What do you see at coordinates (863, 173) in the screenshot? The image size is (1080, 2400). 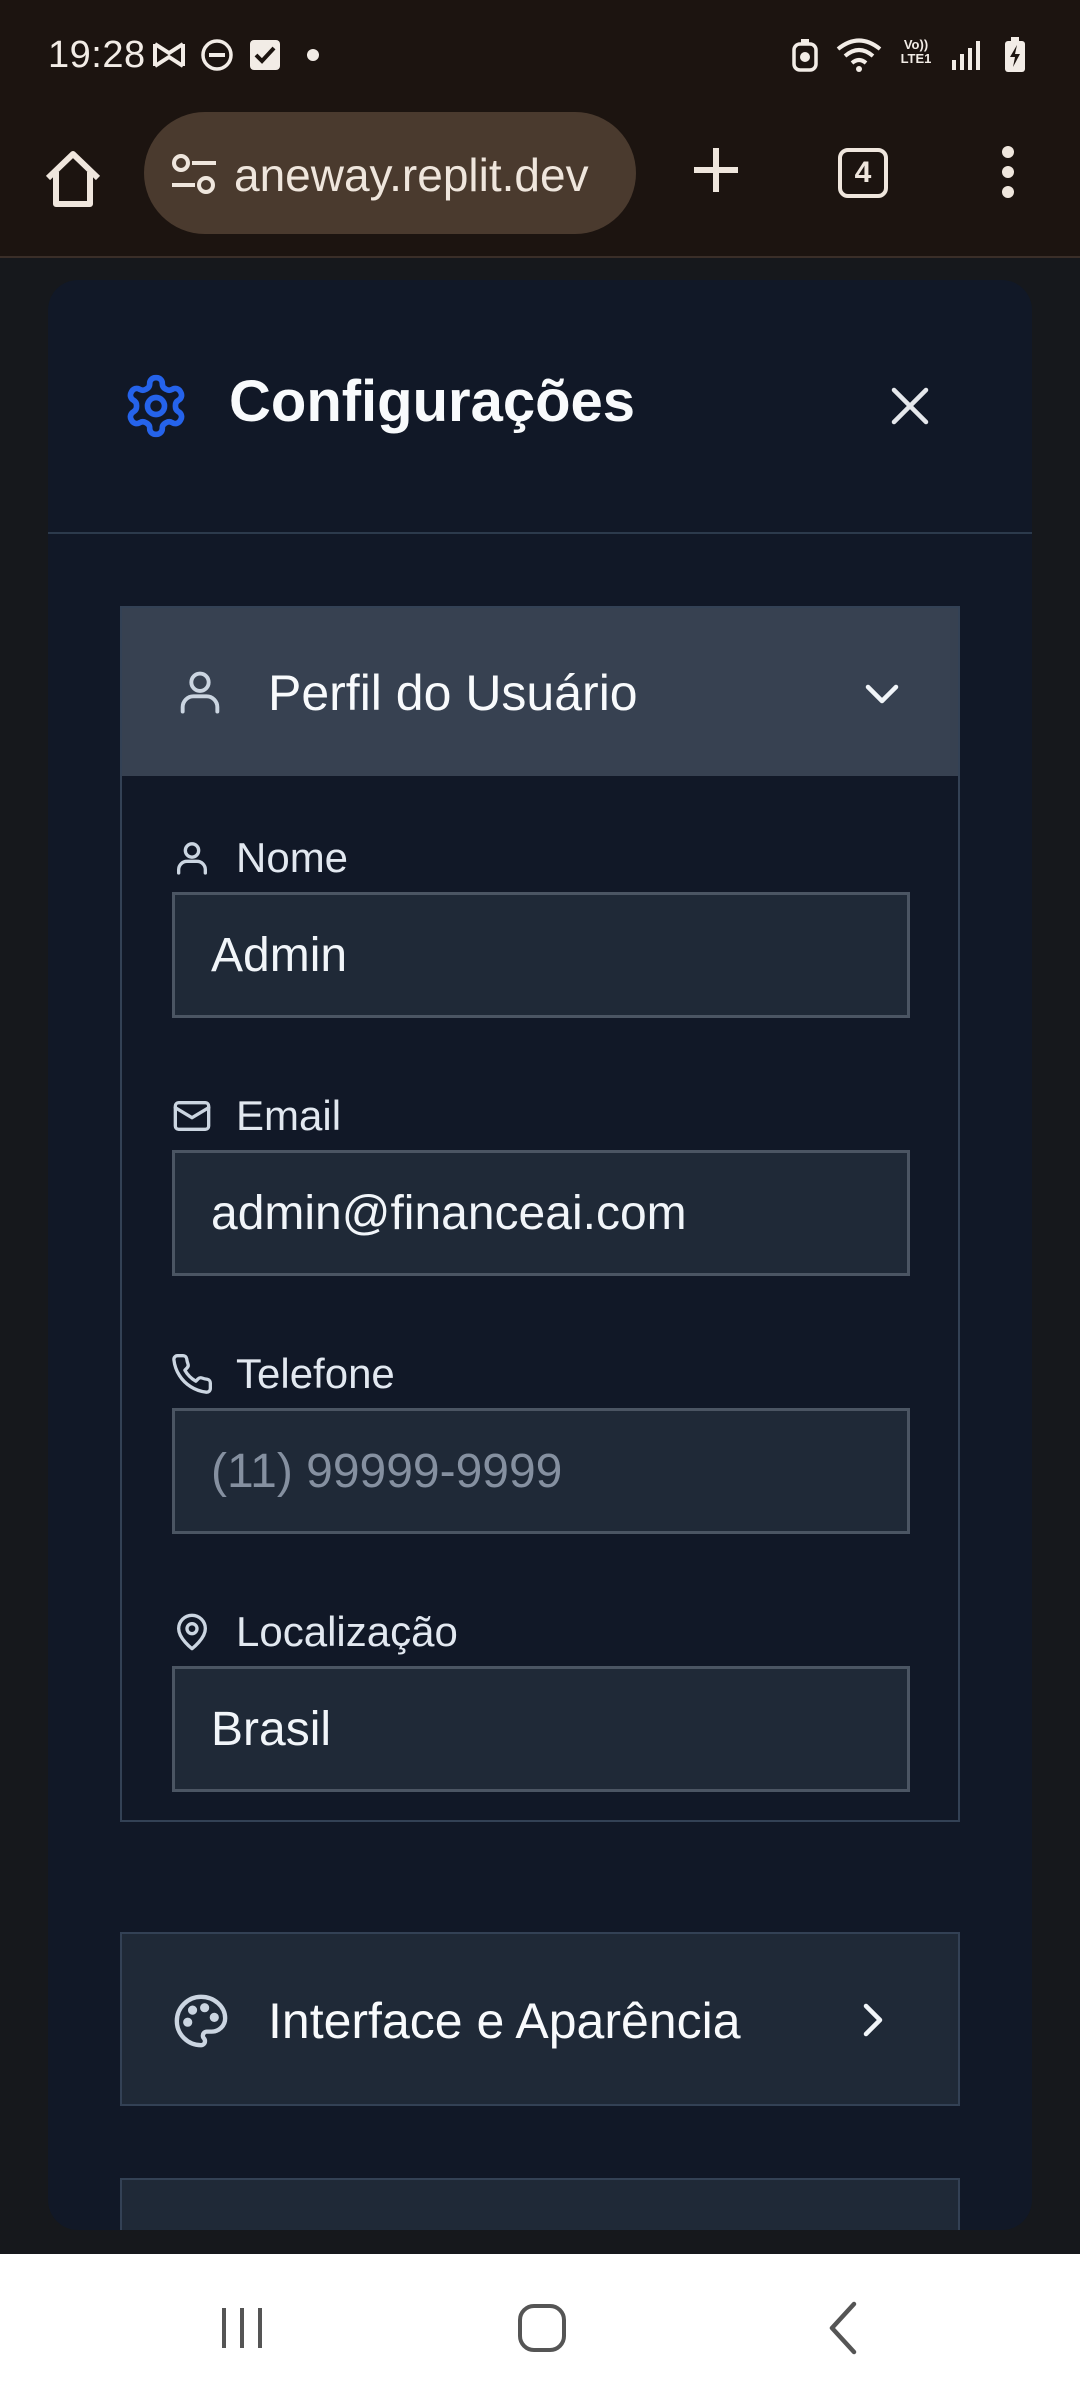 I see `tab-switcher-button: 4` at bounding box center [863, 173].